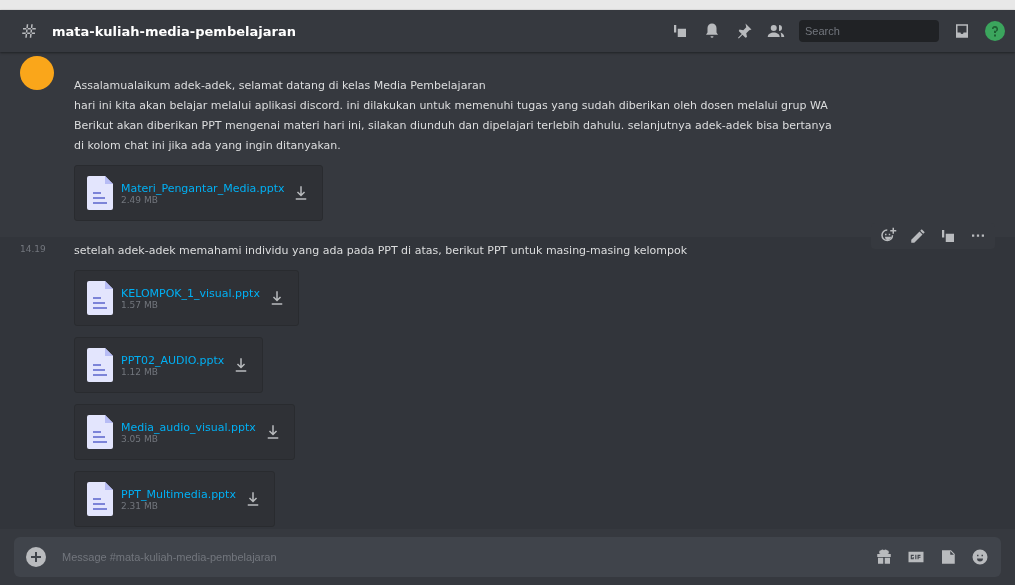 Image resolution: width=1015 pixels, height=585 pixels. Describe the element at coordinates (174, 31) in the screenshot. I see `channel-title: mata-kuliah-media-pembelajaran` at that location.